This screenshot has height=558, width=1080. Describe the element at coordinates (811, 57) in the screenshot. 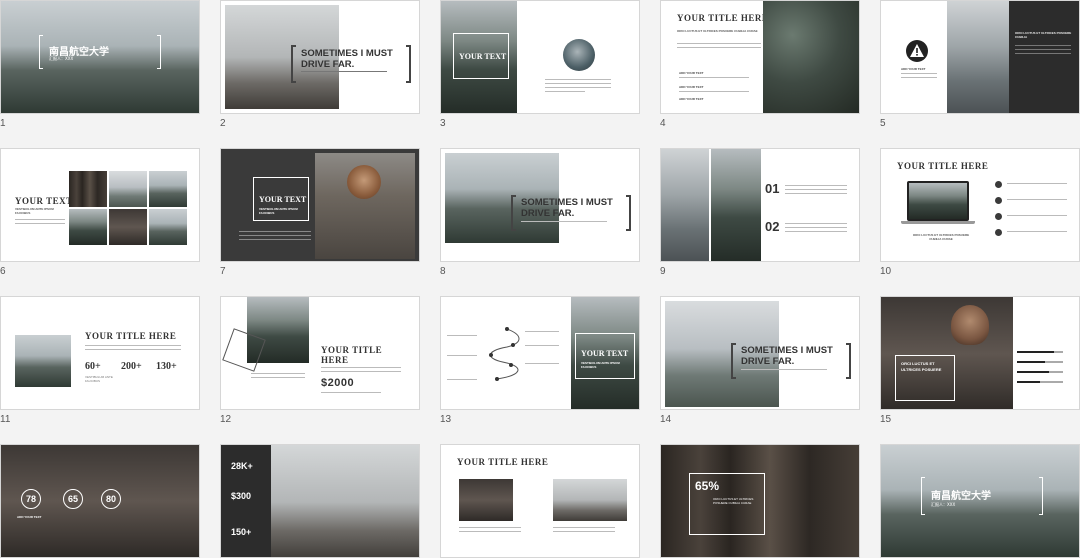

I see `succulent-photo` at that location.